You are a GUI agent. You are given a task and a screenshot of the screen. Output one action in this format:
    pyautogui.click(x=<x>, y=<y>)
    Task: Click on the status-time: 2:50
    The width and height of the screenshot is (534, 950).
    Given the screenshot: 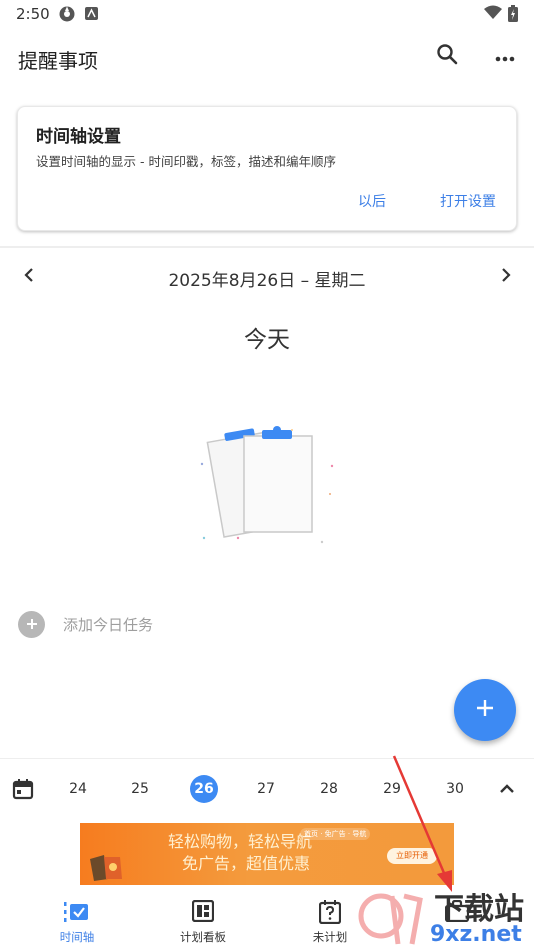 What is the action you would take?
    pyautogui.click(x=33, y=14)
    